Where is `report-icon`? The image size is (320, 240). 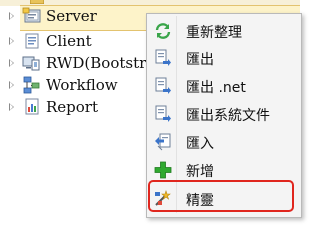
report-icon is located at coordinates (32, 106).